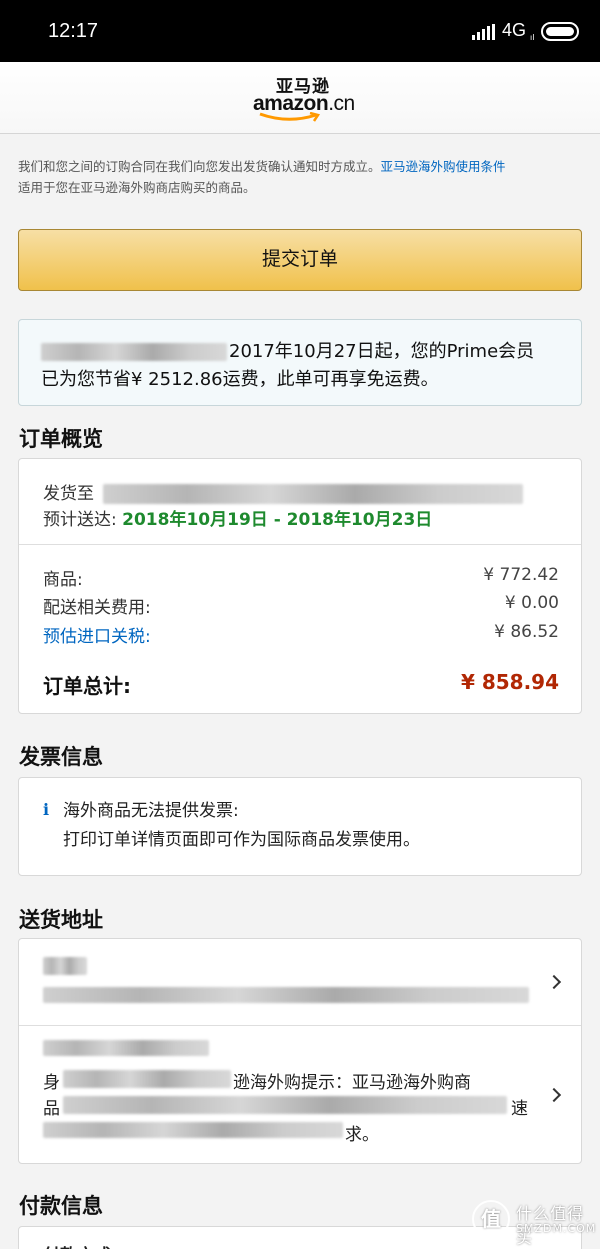  Describe the element at coordinates (514, 30) in the screenshot. I see `network-type: 4G` at that location.